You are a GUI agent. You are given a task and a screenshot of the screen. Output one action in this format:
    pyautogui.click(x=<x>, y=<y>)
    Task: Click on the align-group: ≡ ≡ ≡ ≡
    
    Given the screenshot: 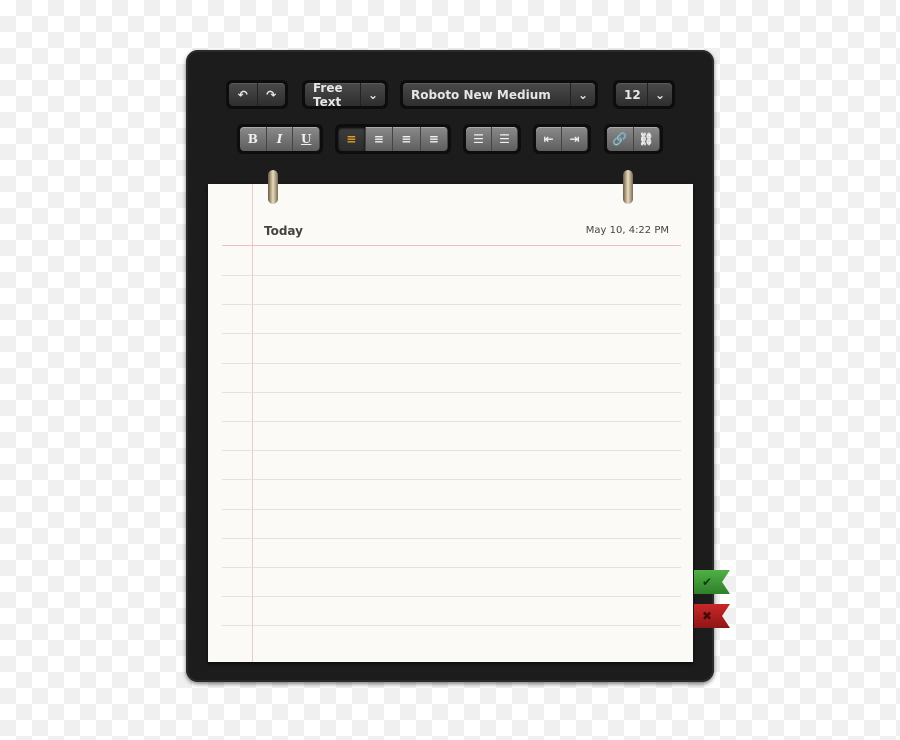 What is the action you would take?
    pyautogui.click(x=393, y=139)
    